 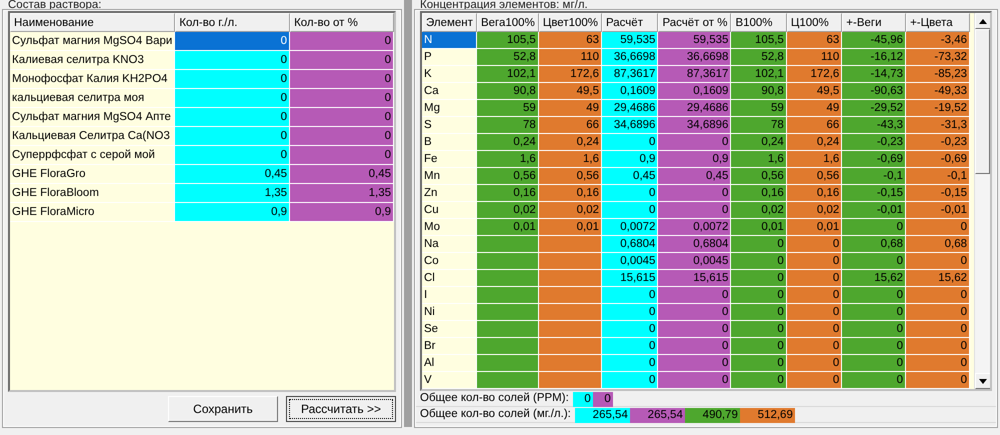 I want to click on scroll-up-button, so click(x=982, y=21).